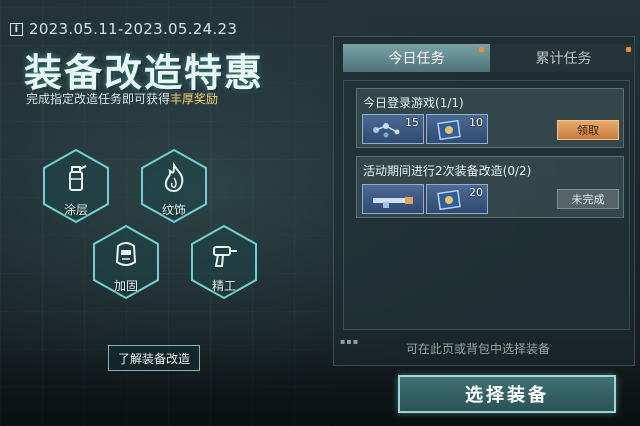  I want to click on subtitle-text: 完成指定改造任务即可获得, so click(98, 99).